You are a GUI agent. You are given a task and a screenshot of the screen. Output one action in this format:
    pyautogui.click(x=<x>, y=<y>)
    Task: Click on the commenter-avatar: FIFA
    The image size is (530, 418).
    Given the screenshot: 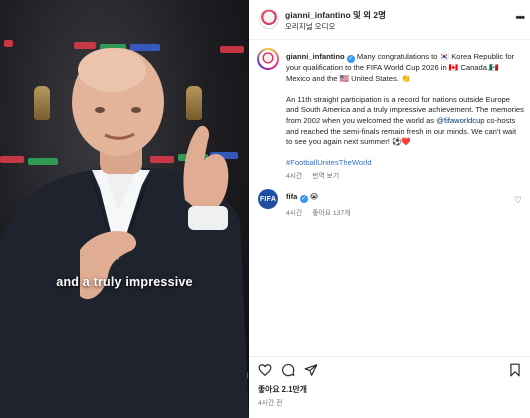 What is the action you would take?
    pyautogui.click(x=268, y=199)
    